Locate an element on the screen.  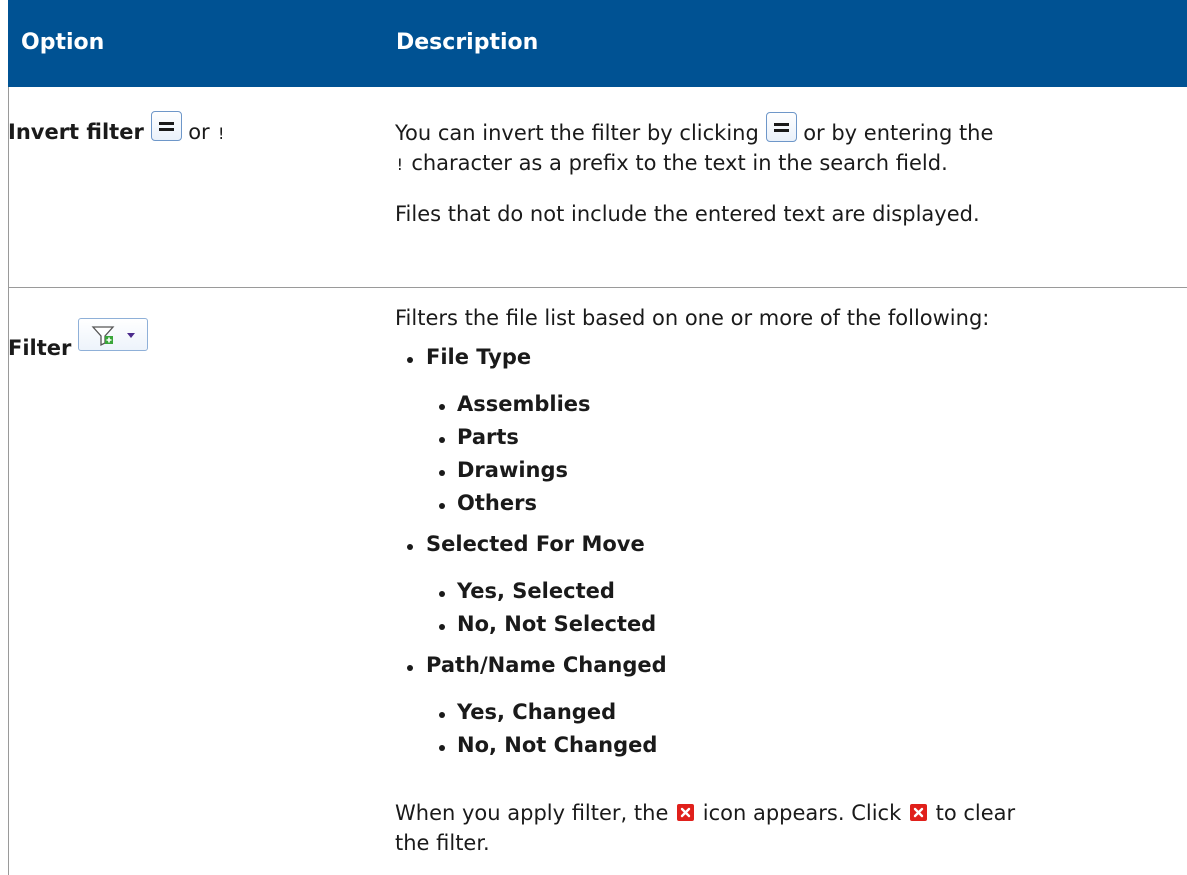
option-label: Filter is located at coordinates (40, 348).